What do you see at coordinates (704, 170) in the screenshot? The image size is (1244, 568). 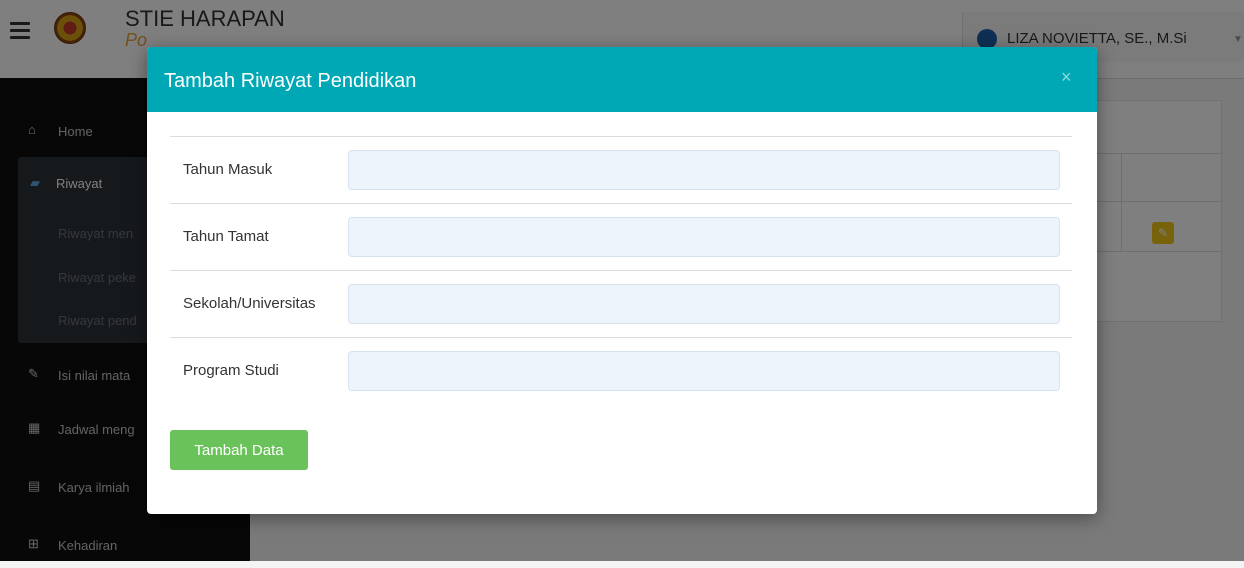 I see `tahun-masuk-input` at bounding box center [704, 170].